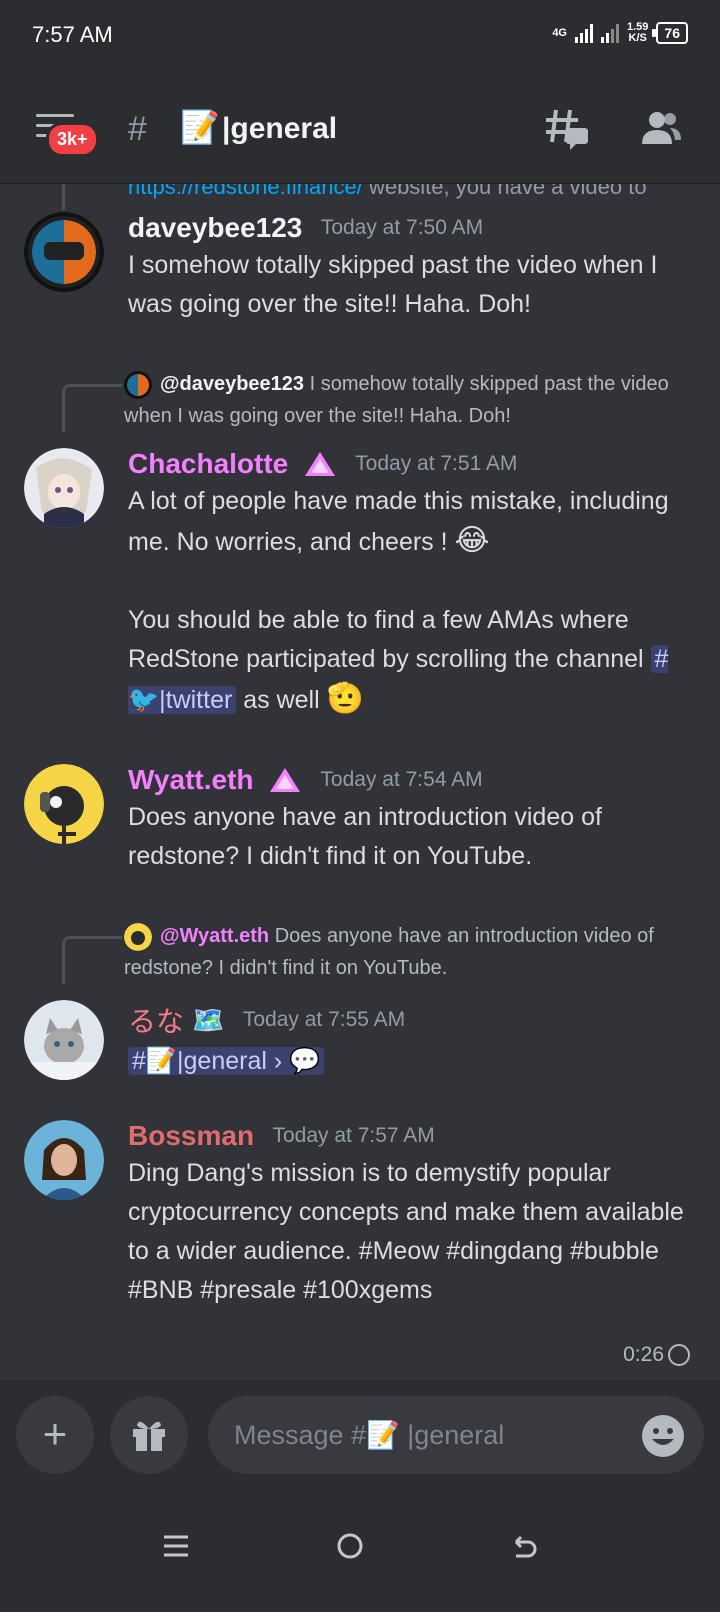 The width and height of the screenshot is (720, 1612). Describe the element at coordinates (72, 139) in the screenshot. I see `unread-badge: 3k+` at that location.